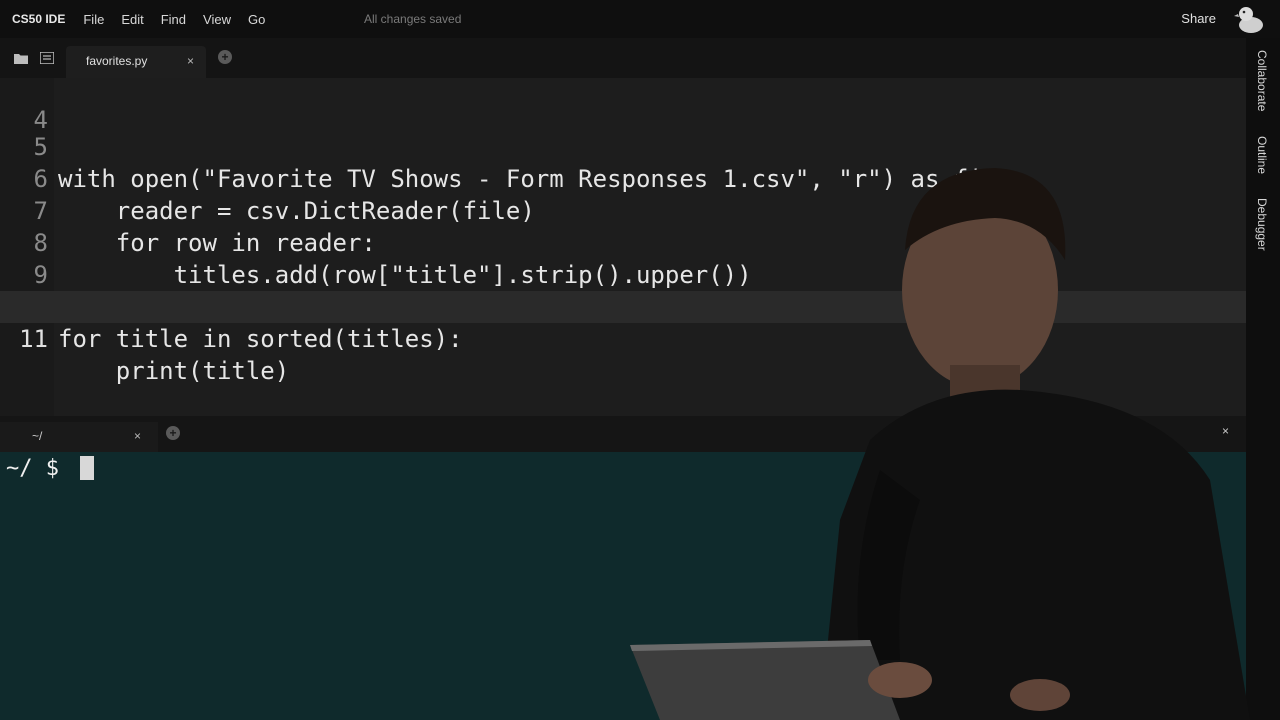 This screenshot has width=1280, height=720. Describe the element at coordinates (132, 19) in the screenshot. I see `menu-edit: Edit` at that location.